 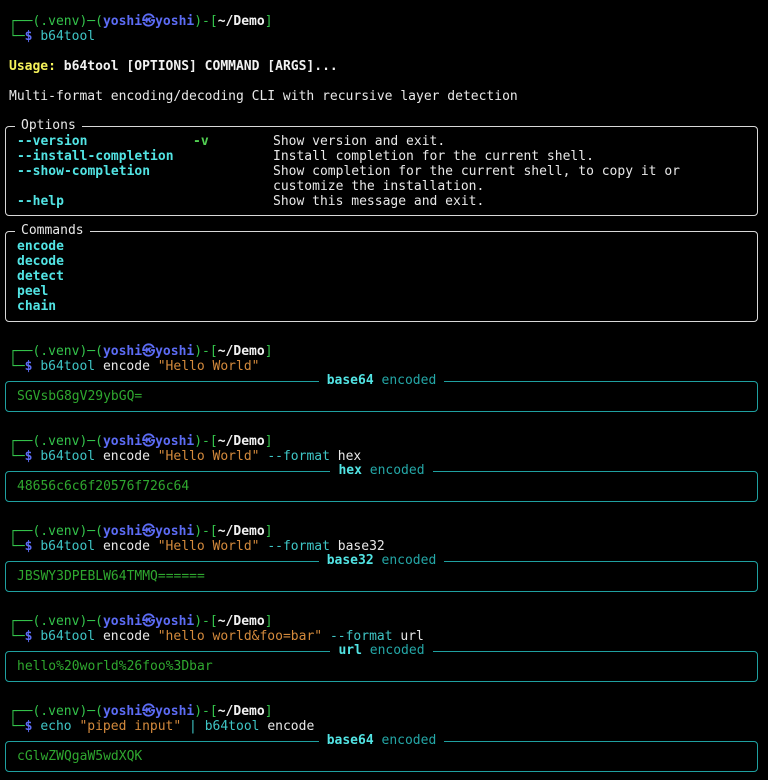 I want to click on format-name: hex, so click(x=350, y=470).